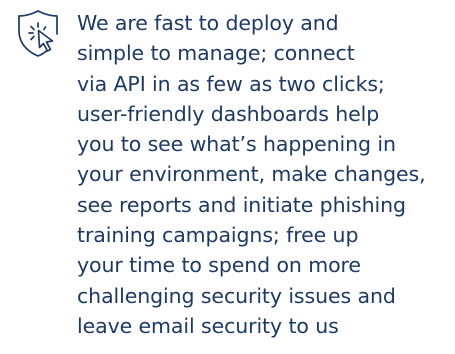 This screenshot has width=455, height=354. I want to click on description-line: user-friendly dashboards help, so click(228, 113).